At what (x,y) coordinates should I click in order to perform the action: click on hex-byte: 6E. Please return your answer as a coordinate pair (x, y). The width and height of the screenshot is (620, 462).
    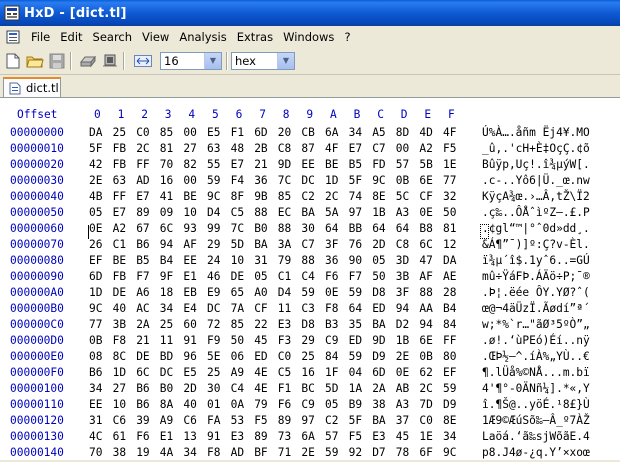
    Looking at the image, I should click on (425, 180).